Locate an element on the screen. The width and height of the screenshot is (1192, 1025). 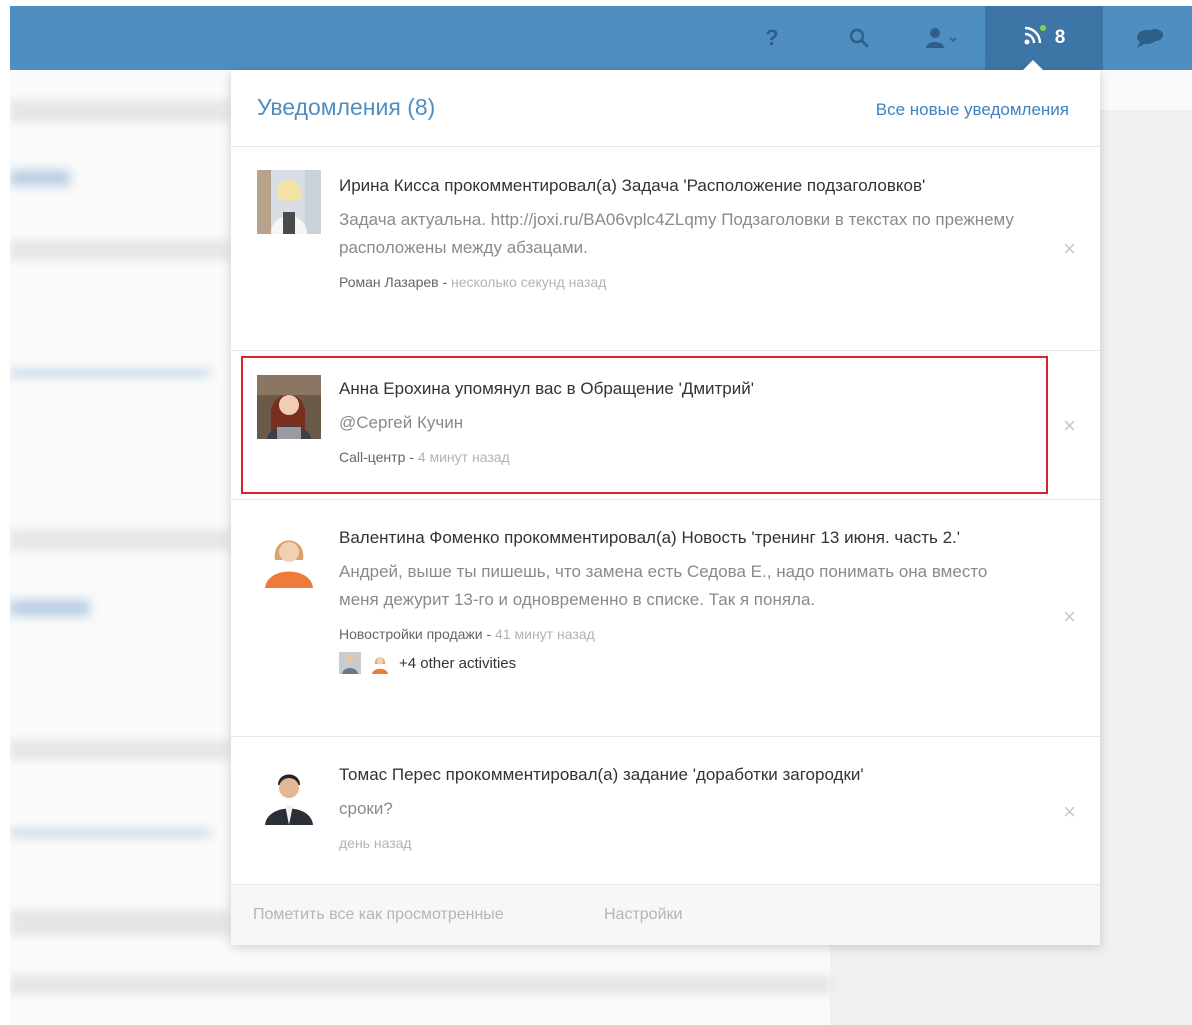
mark-all-viewed-link: Пометить все как просмотренные is located at coordinates (378, 915).